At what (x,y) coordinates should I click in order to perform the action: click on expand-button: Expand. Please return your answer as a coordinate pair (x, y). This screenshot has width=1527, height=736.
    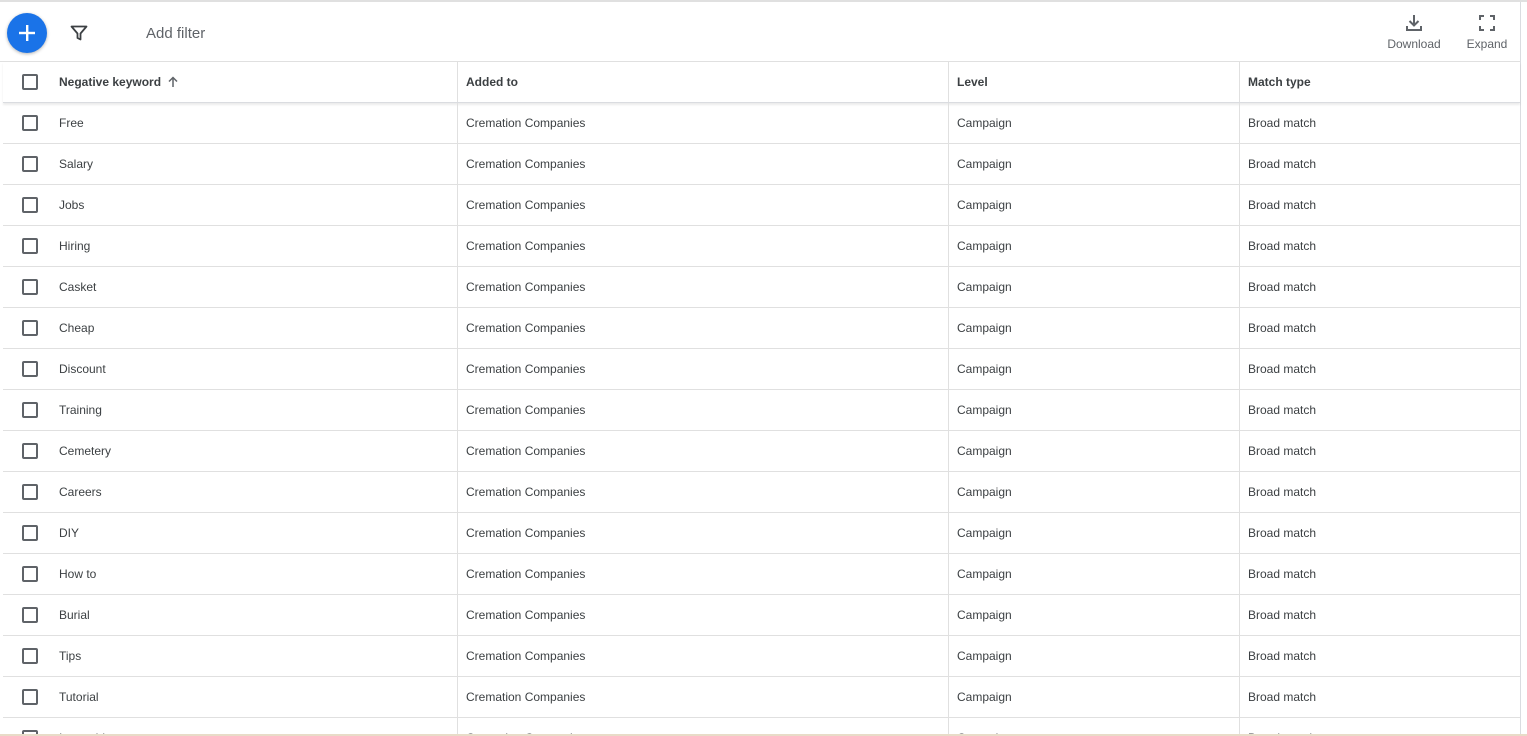
    Looking at the image, I should click on (1487, 35).